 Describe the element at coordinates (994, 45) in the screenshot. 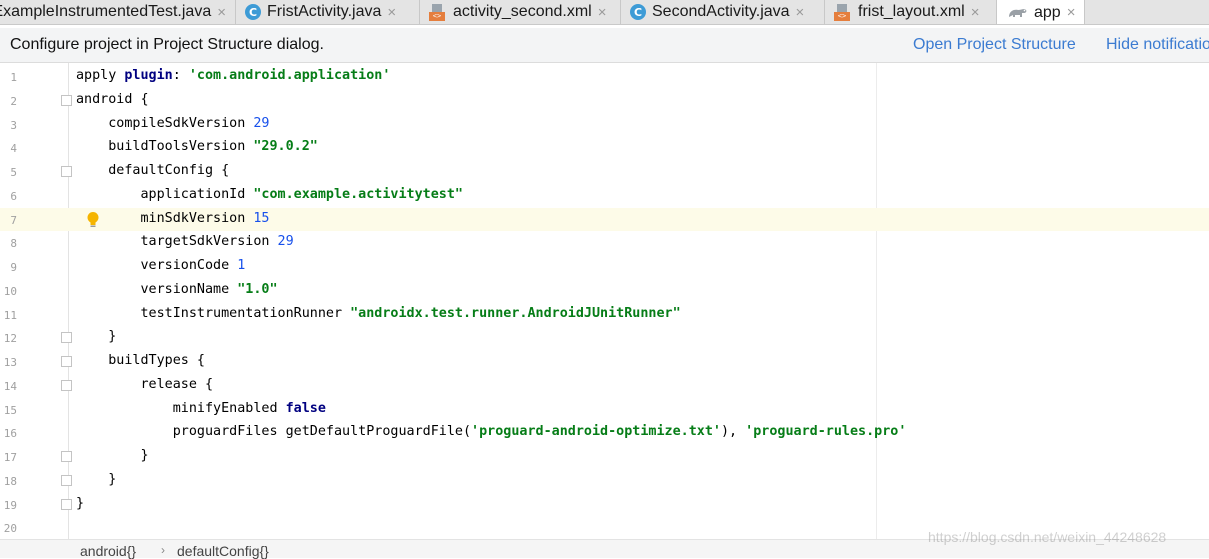

I see `open-project-structure-link: Open Project Structure` at that location.